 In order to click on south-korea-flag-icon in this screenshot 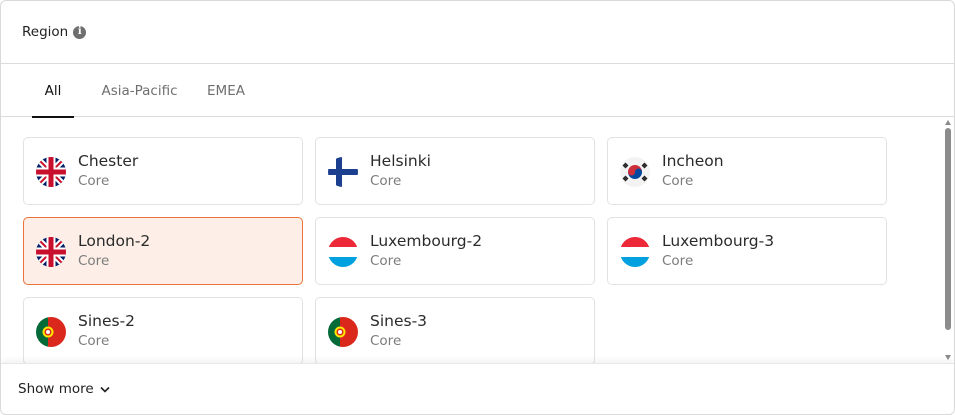, I will do `click(635, 172)`.